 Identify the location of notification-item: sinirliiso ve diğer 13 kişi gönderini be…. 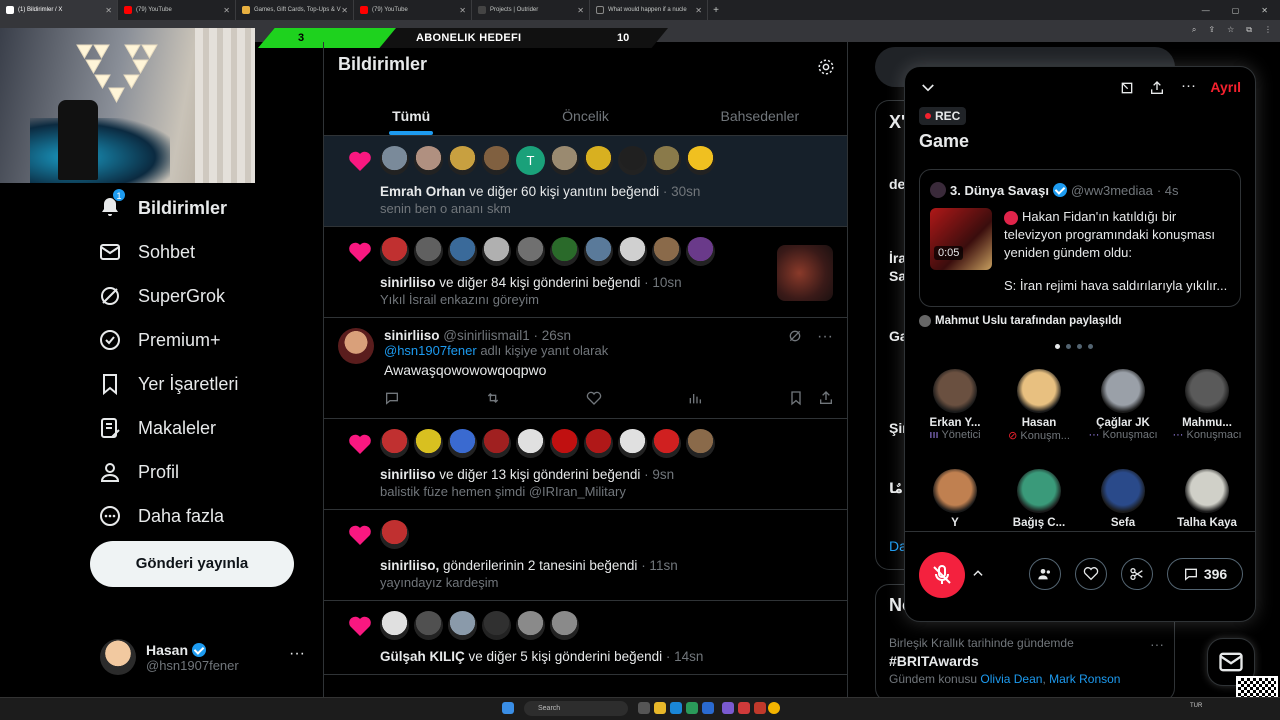
(585, 464).